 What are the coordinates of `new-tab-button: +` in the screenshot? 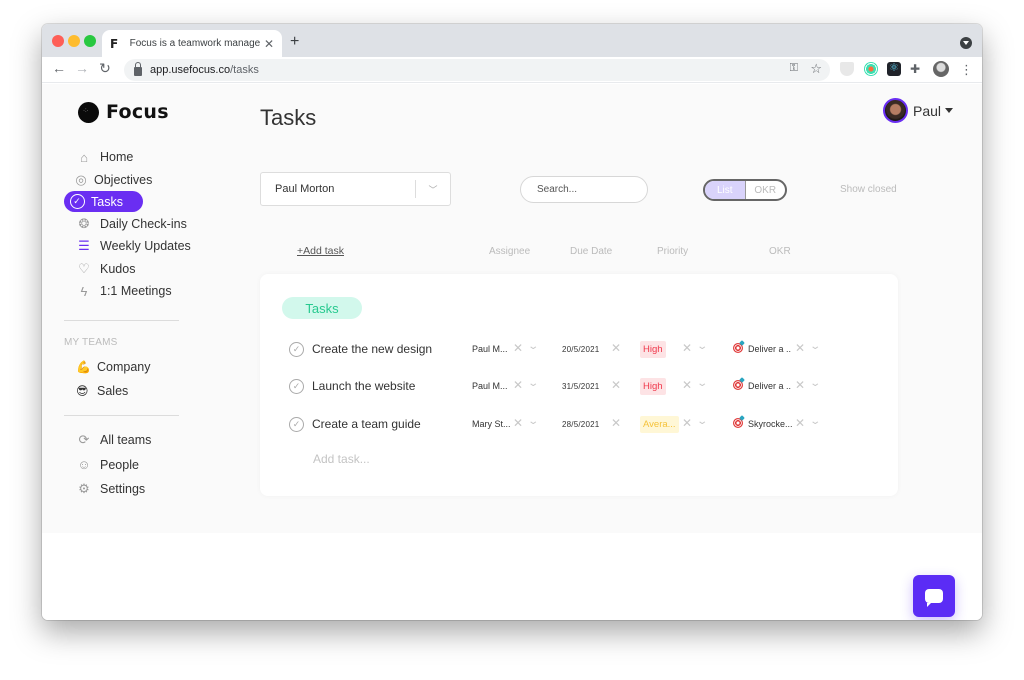 It's located at (294, 42).